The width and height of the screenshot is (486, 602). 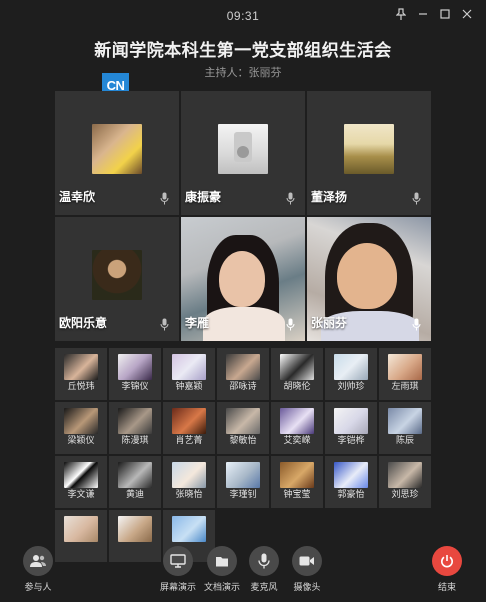 I want to click on participants-button: 参与人, so click(x=38, y=569).